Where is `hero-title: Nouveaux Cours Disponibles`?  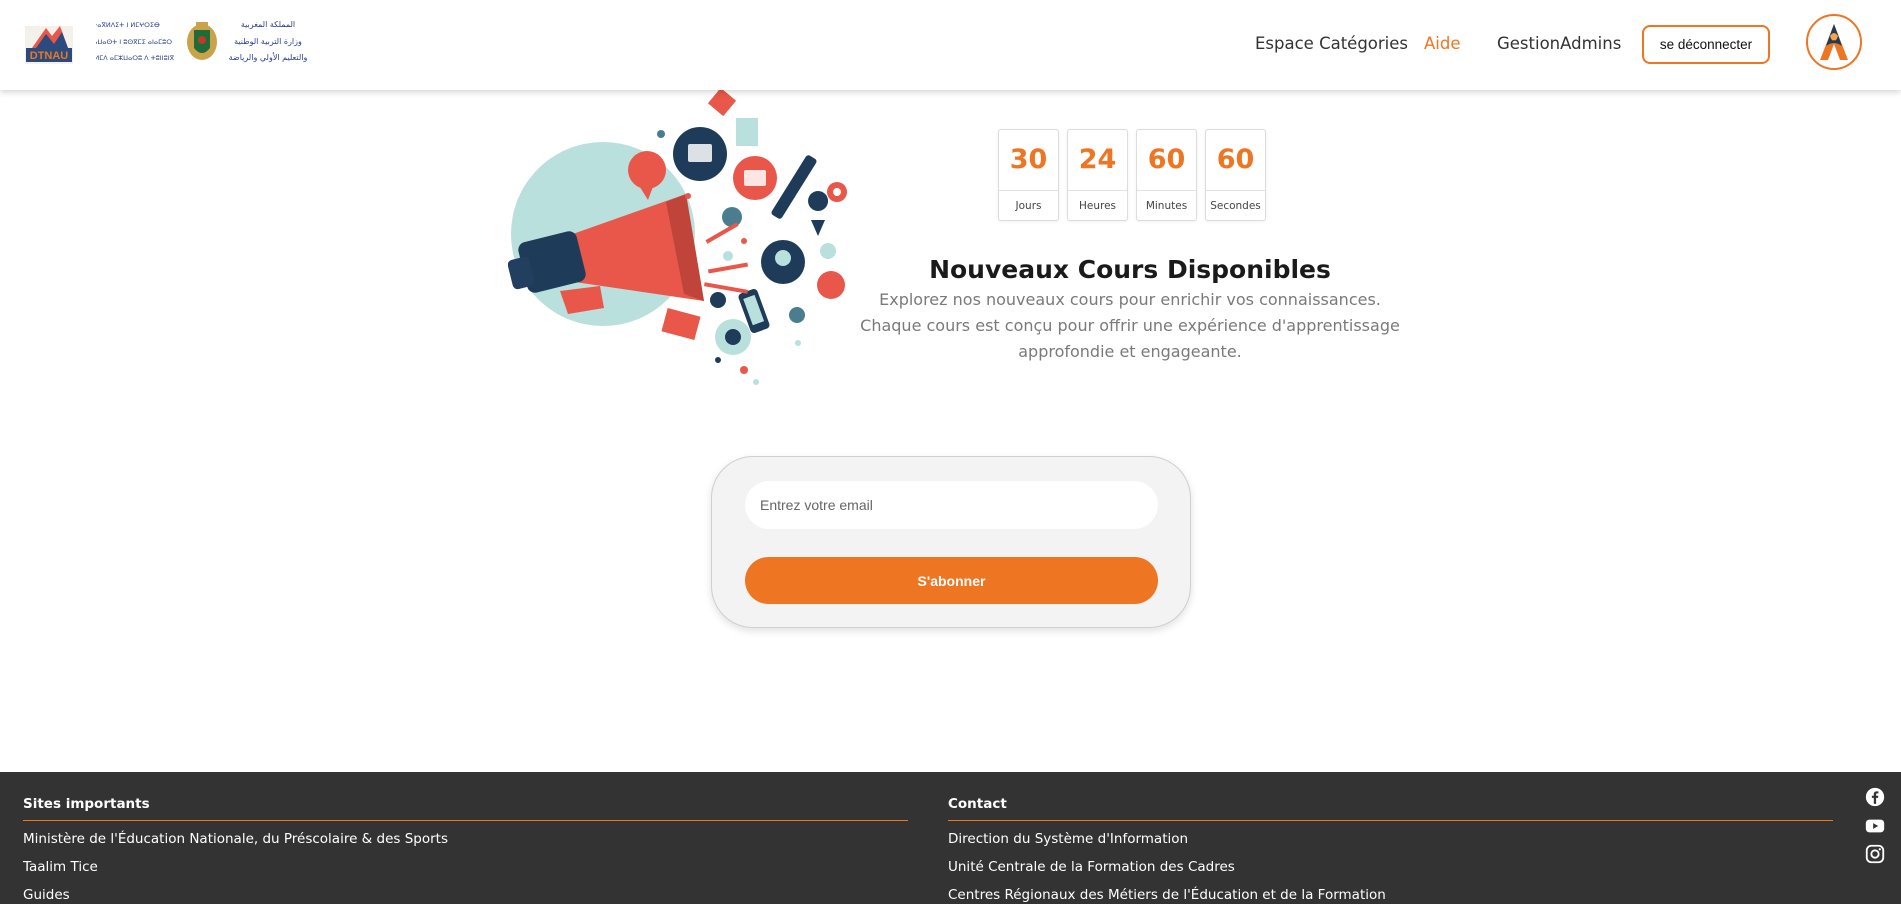 hero-title: Nouveaux Cours Disponibles is located at coordinates (1130, 269).